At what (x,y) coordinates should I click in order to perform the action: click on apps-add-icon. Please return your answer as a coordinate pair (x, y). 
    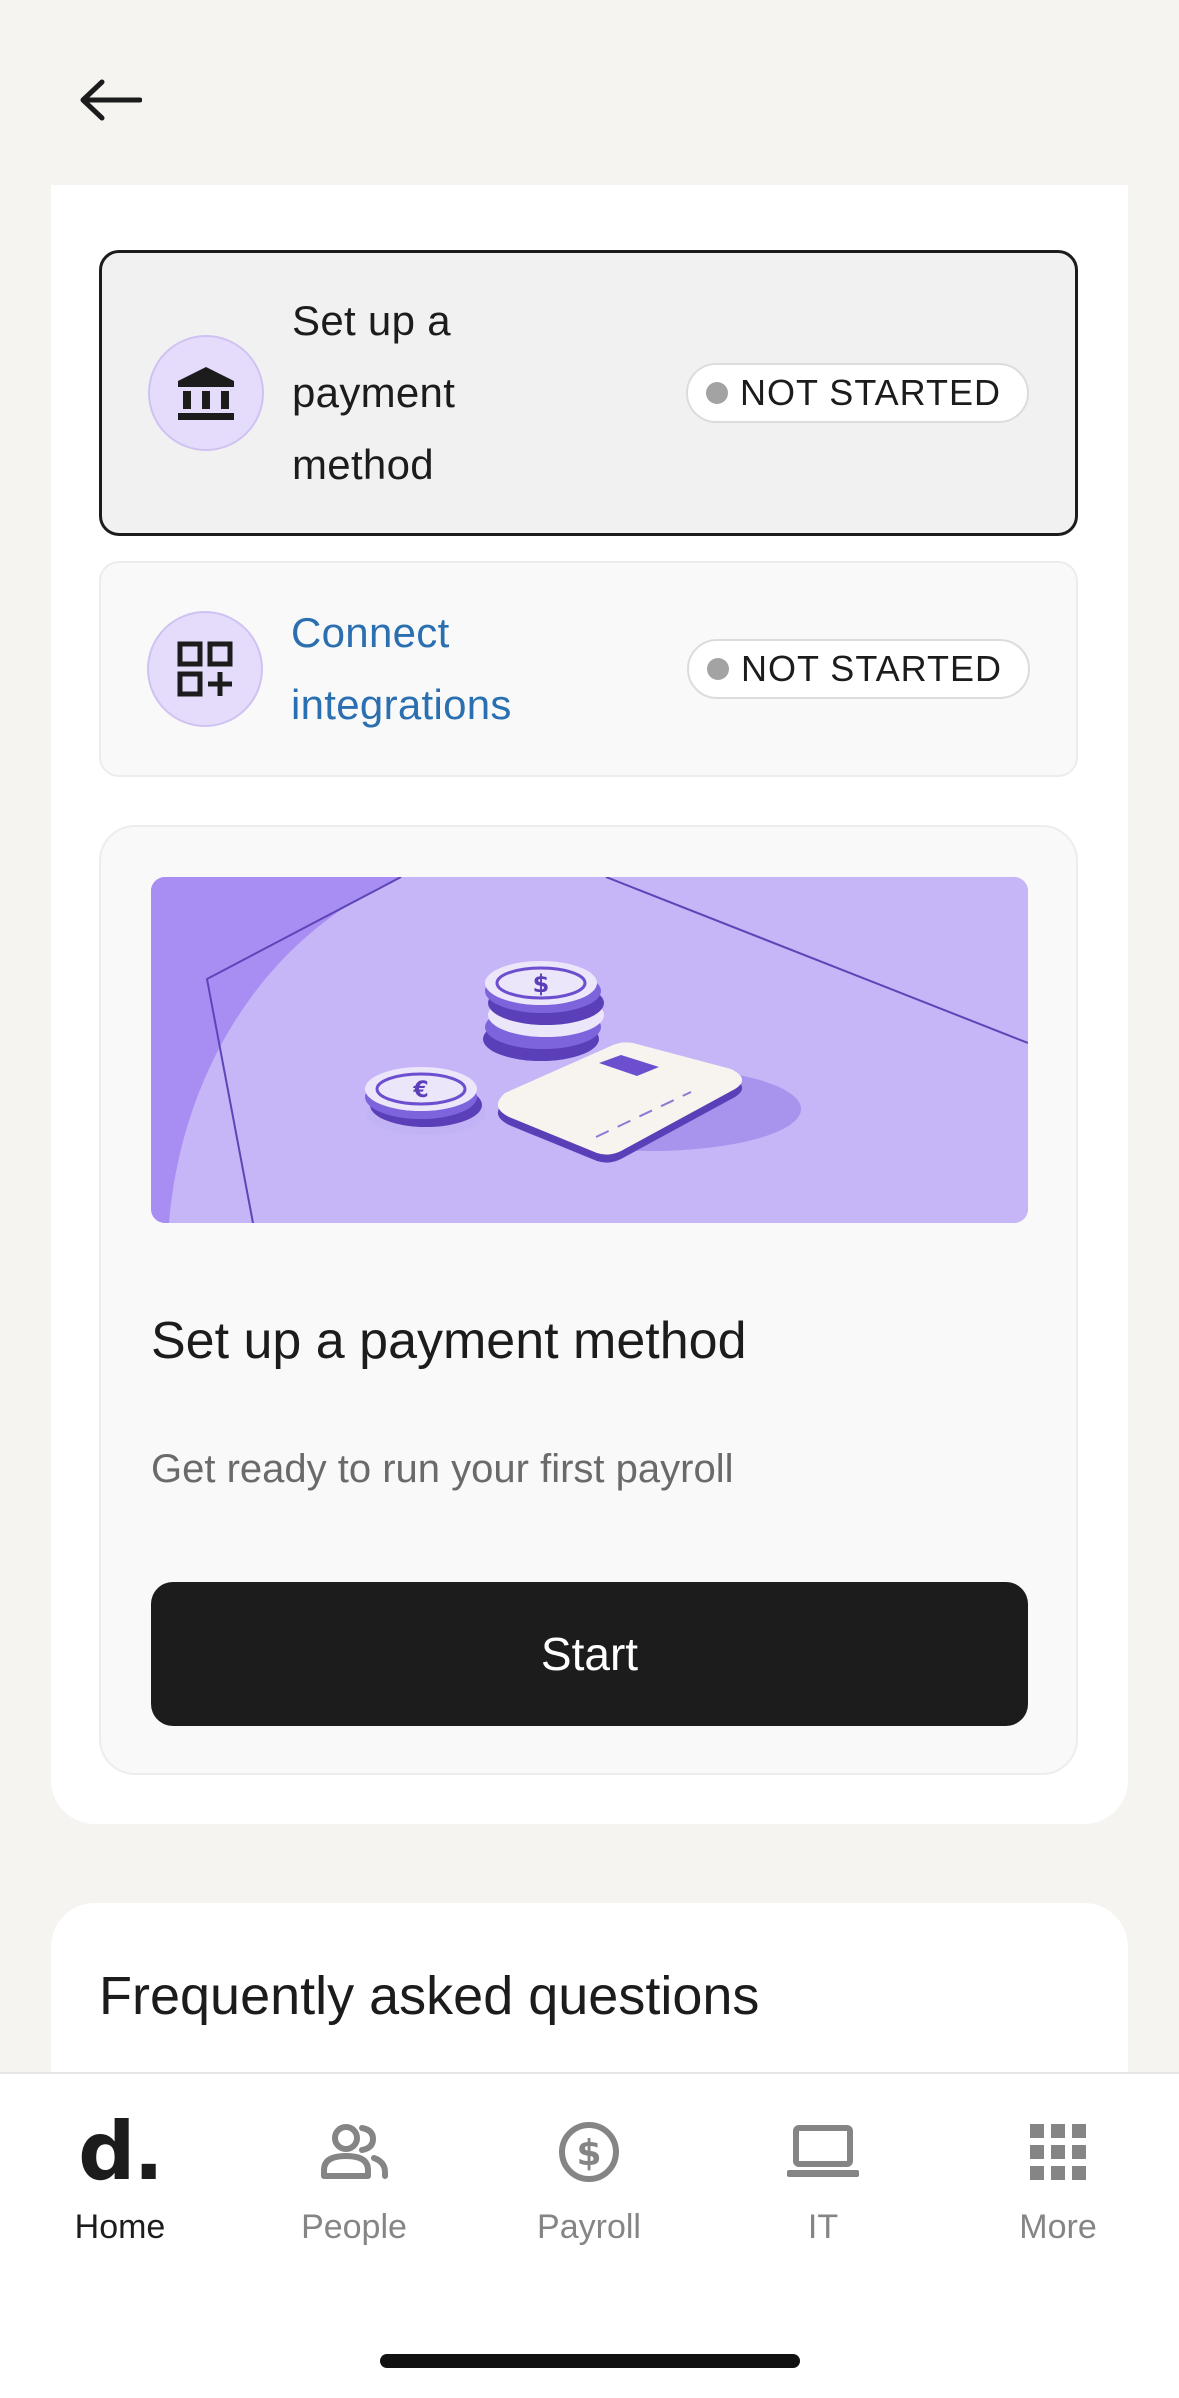
    Looking at the image, I should click on (205, 669).